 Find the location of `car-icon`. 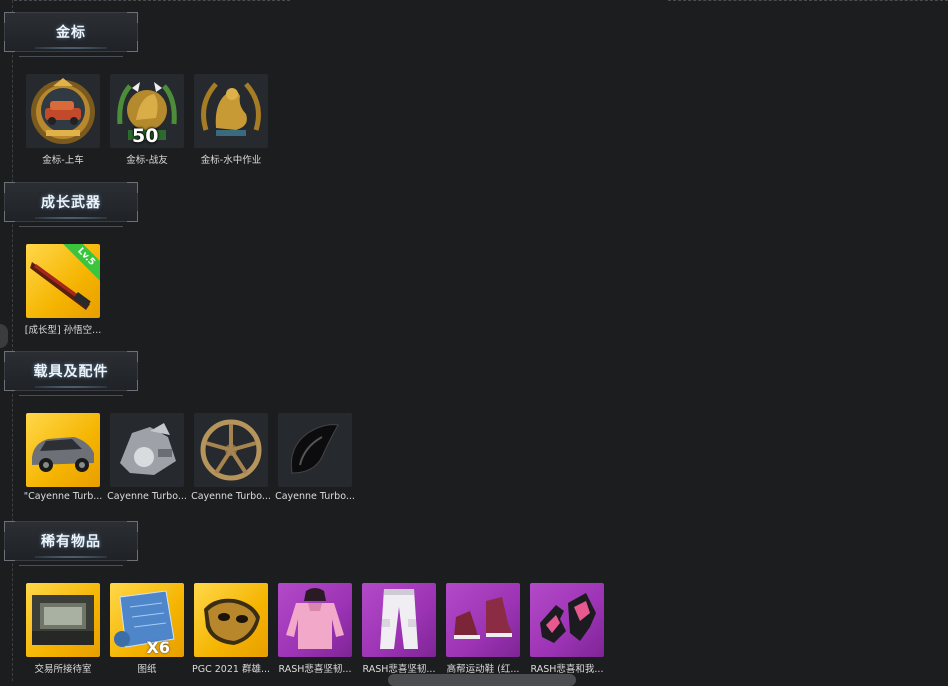

car-icon is located at coordinates (63, 454).